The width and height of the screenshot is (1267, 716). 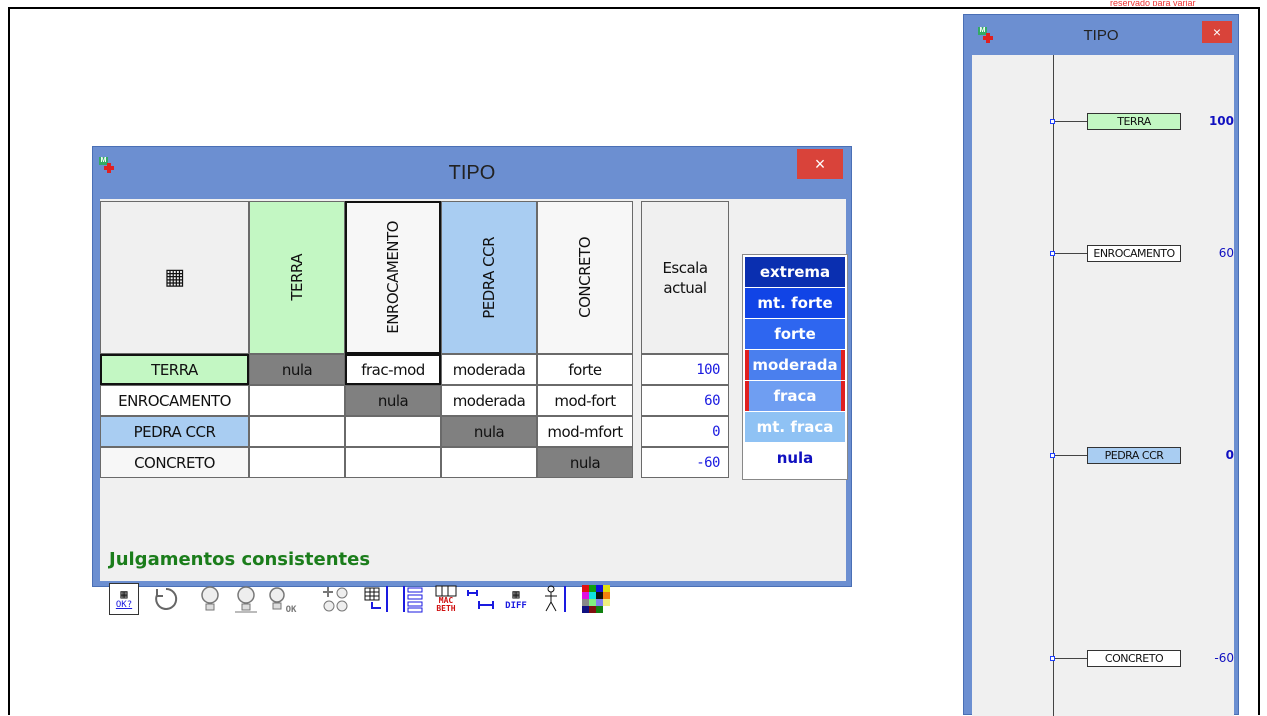 I want to click on person-scale-icon, so click(x=556, y=599).